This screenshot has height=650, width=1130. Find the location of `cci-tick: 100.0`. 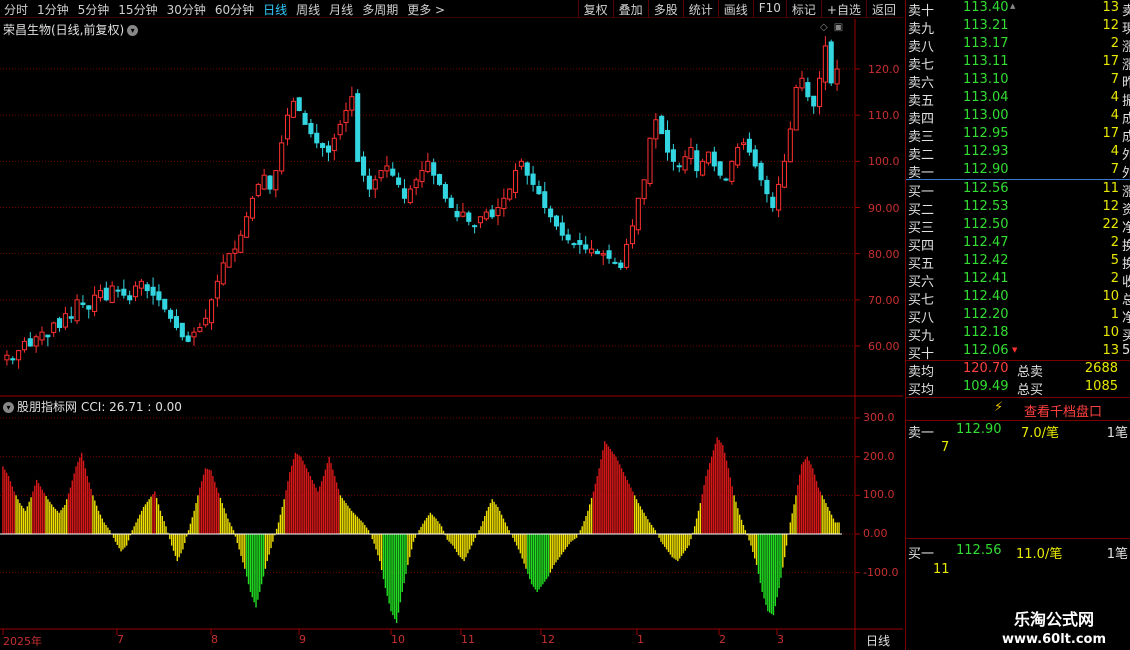

cci-tick: 100.0 is located at coordinates (879, 494).